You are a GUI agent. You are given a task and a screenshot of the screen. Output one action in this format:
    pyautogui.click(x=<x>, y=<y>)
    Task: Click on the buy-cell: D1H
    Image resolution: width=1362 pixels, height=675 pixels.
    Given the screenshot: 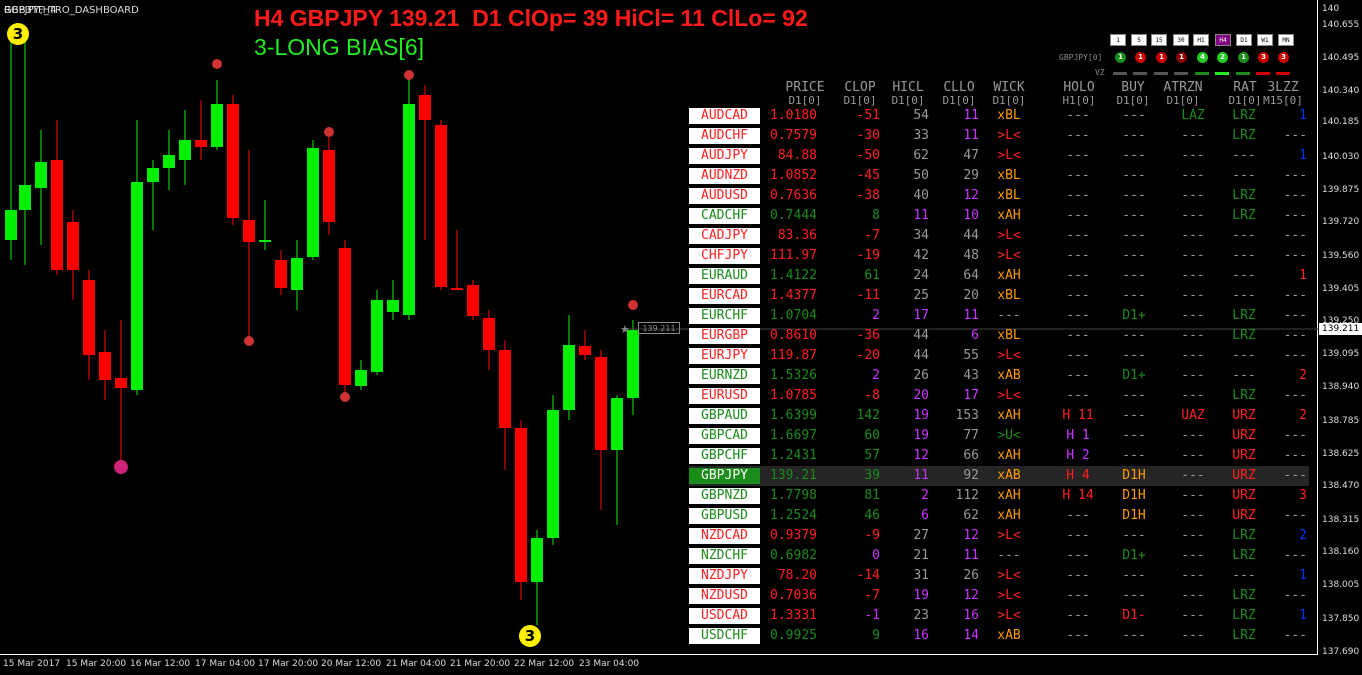 What is the action you would take?
    pyautogui.click(x=1134, y=495)
    